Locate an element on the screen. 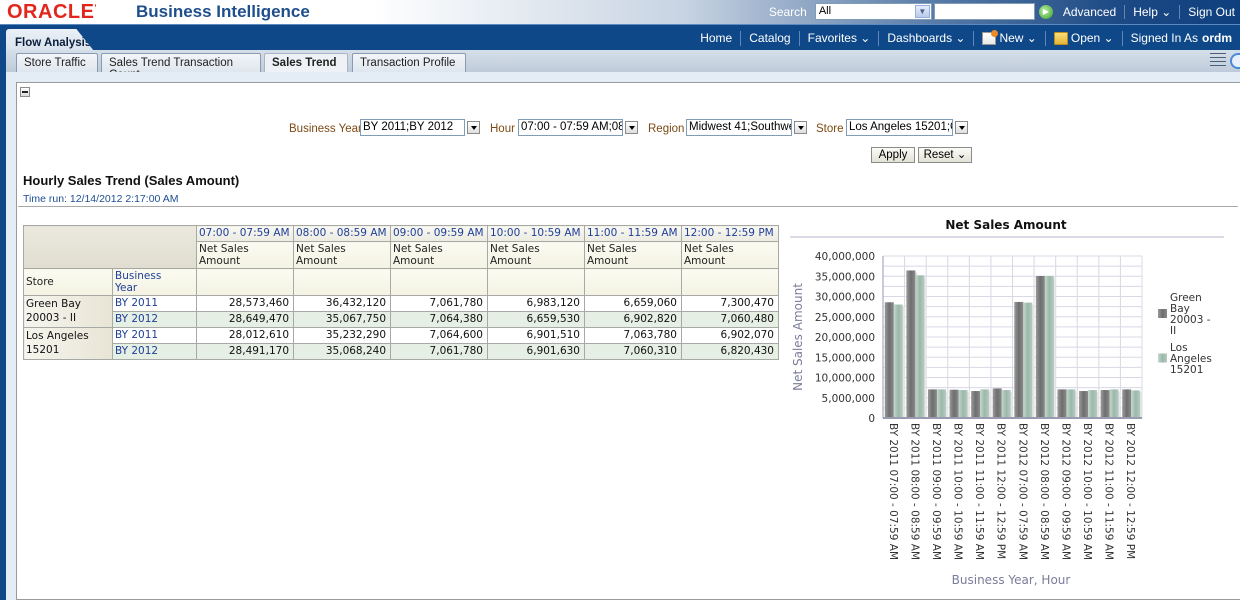  hour-dropdown-icon is located at coordinates (631, 127).